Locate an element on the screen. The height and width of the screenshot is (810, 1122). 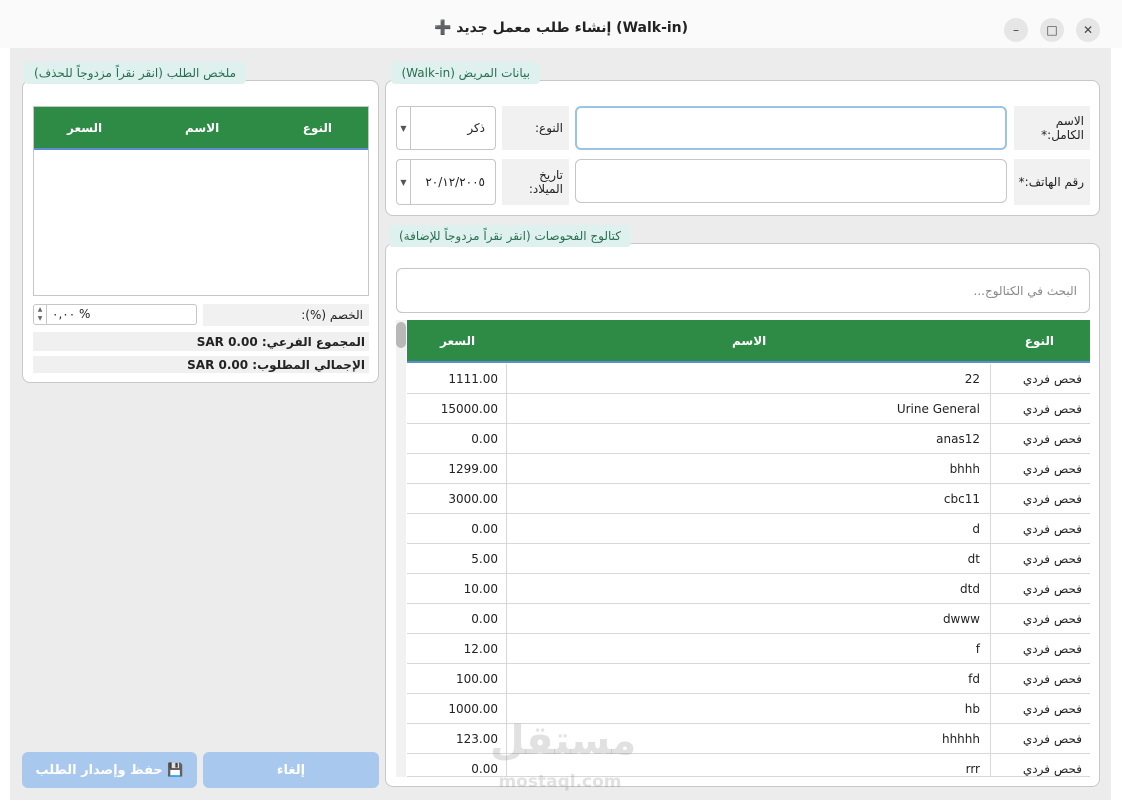
gender-label: النوع: is located at coordinates (535, 128).